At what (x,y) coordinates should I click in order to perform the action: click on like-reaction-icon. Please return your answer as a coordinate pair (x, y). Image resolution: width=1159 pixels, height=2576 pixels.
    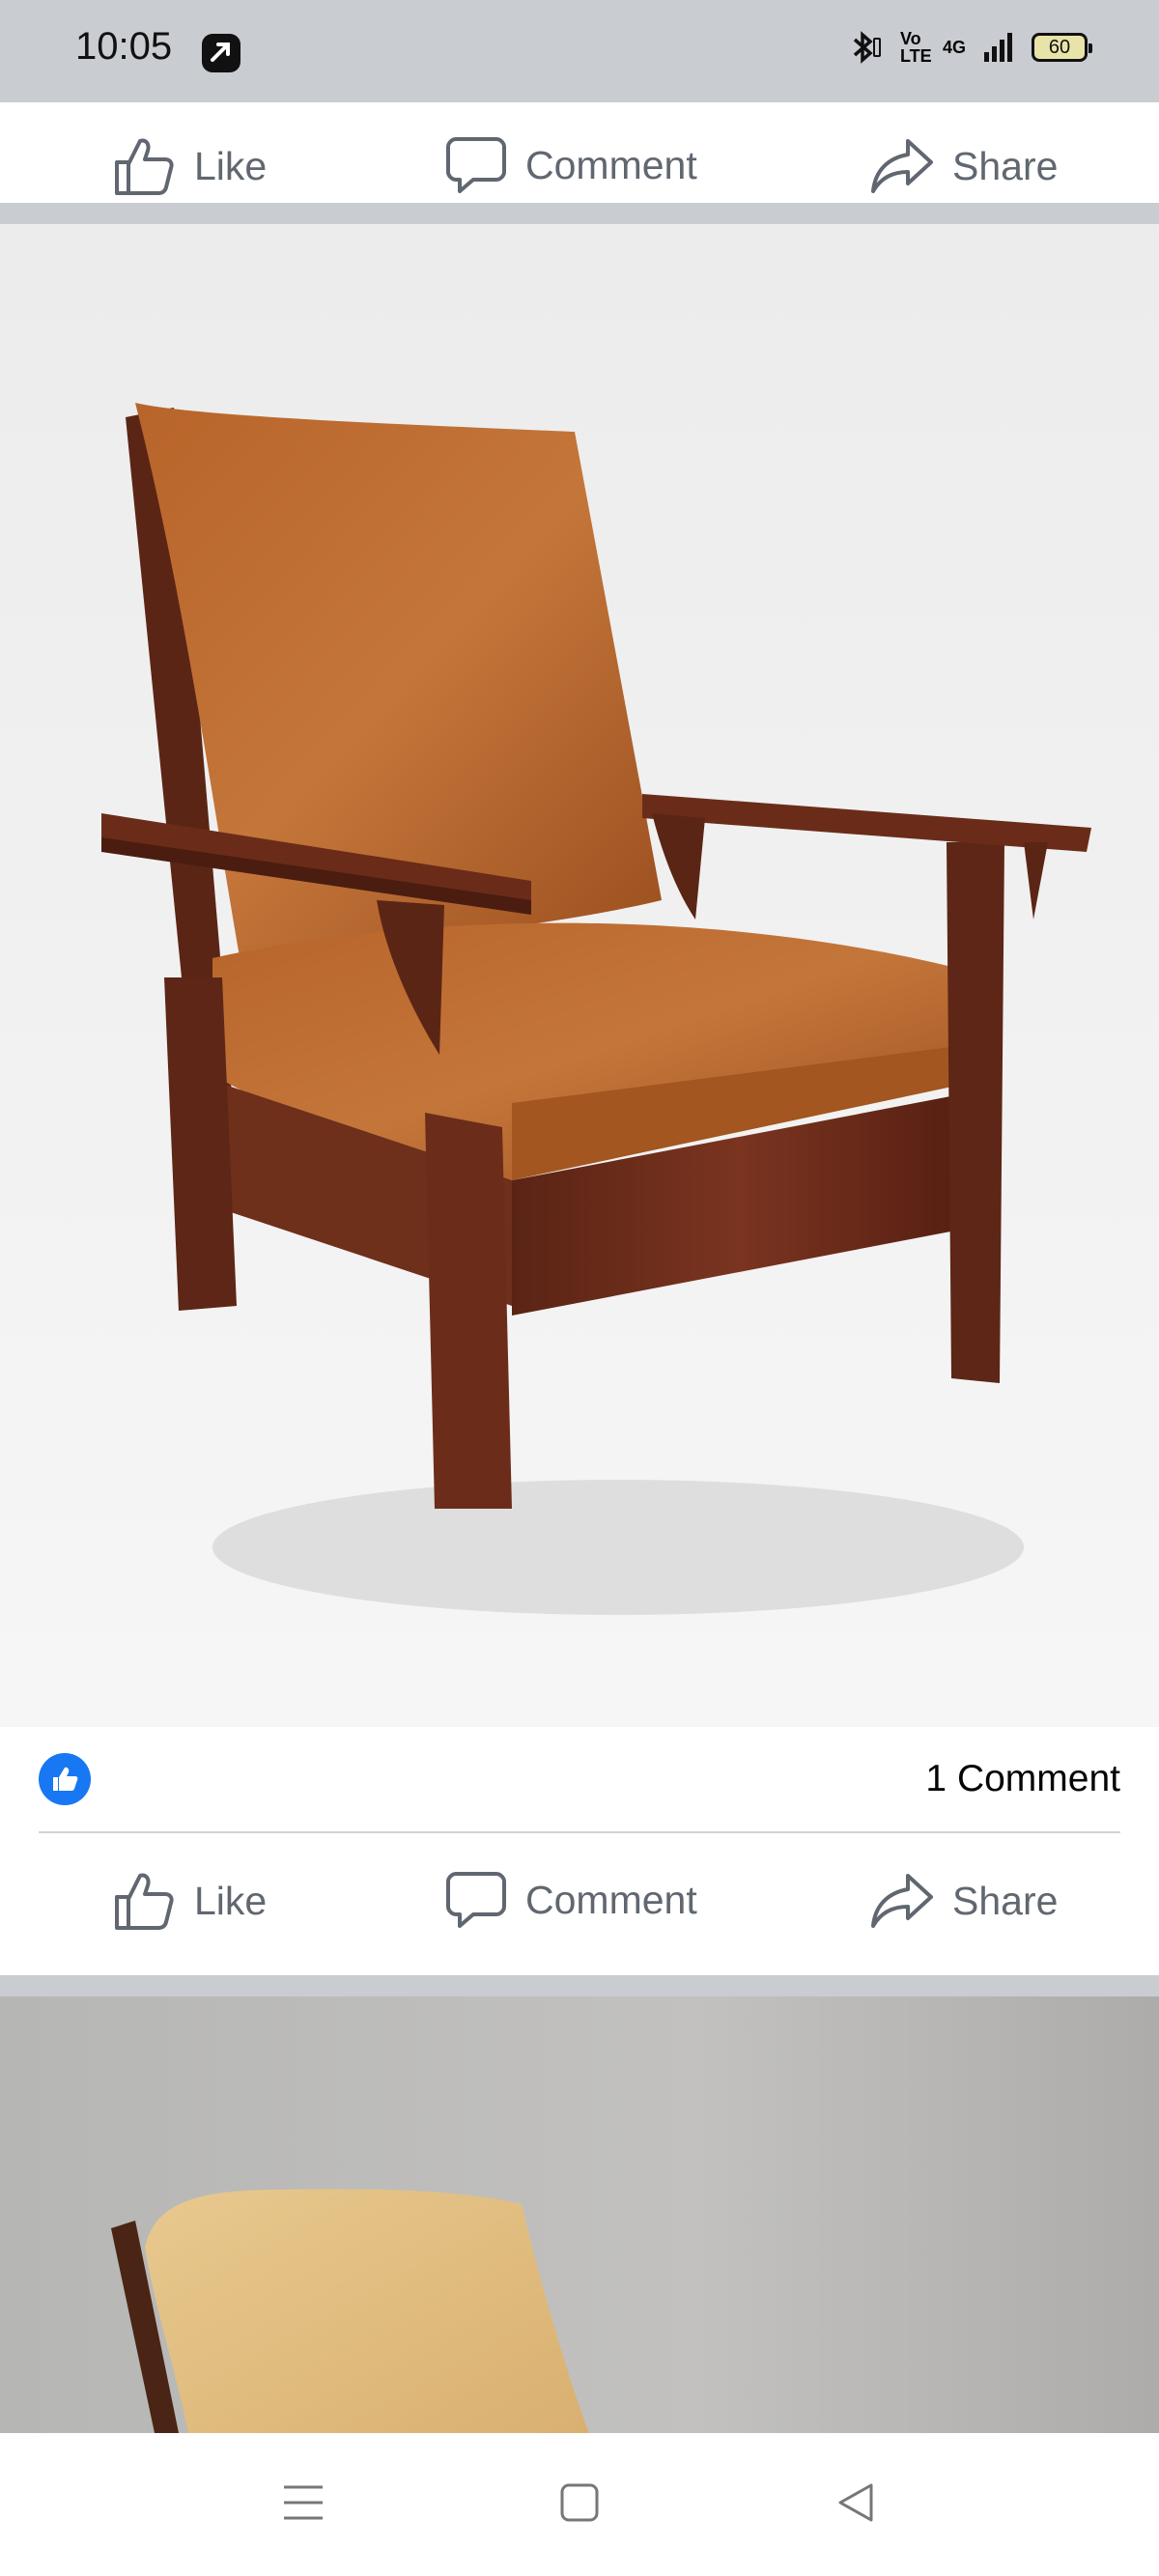
    Looking at the image, I should click on (65, 1779).